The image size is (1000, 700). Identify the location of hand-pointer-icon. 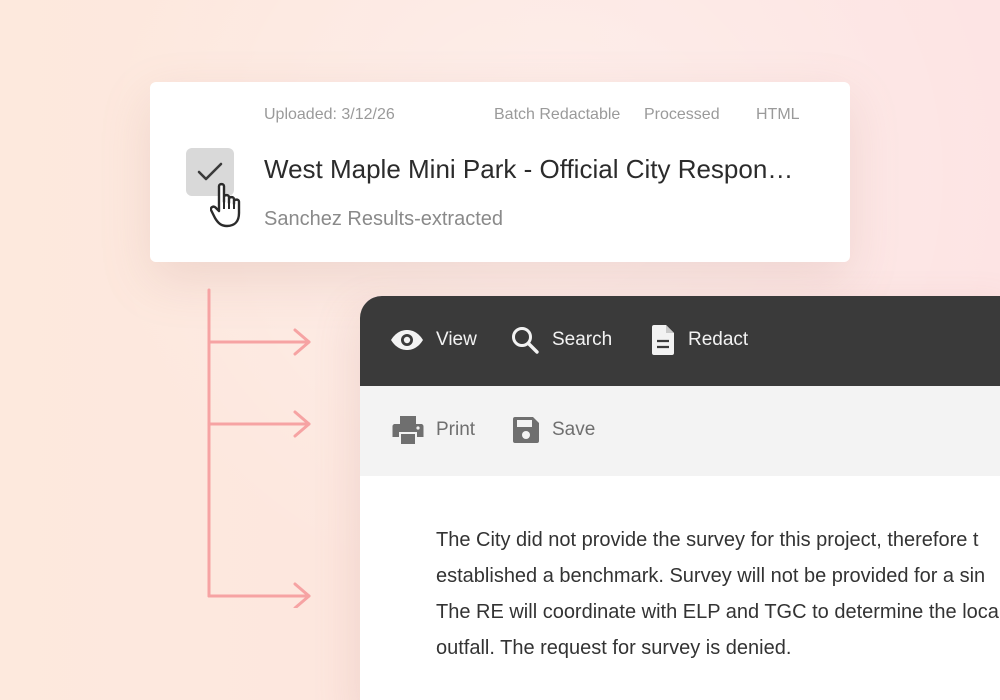
(225, 205).